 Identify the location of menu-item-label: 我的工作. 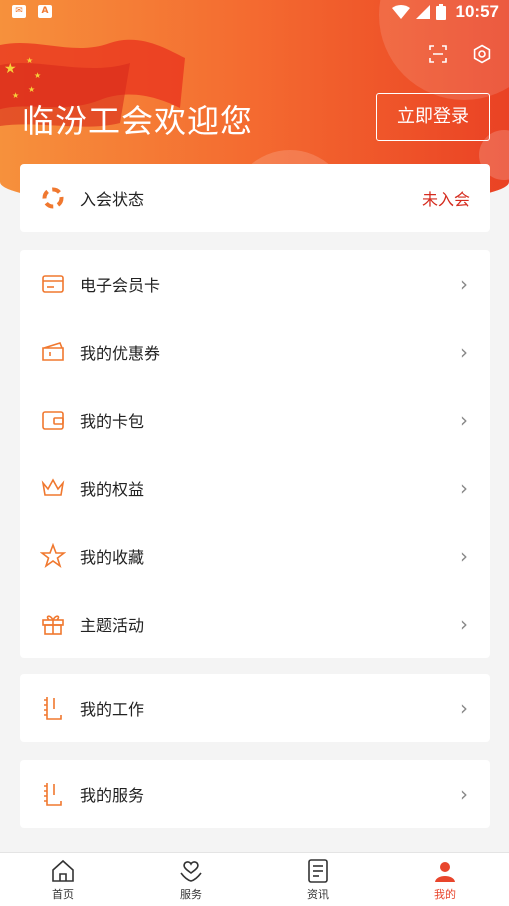
(112, 709).